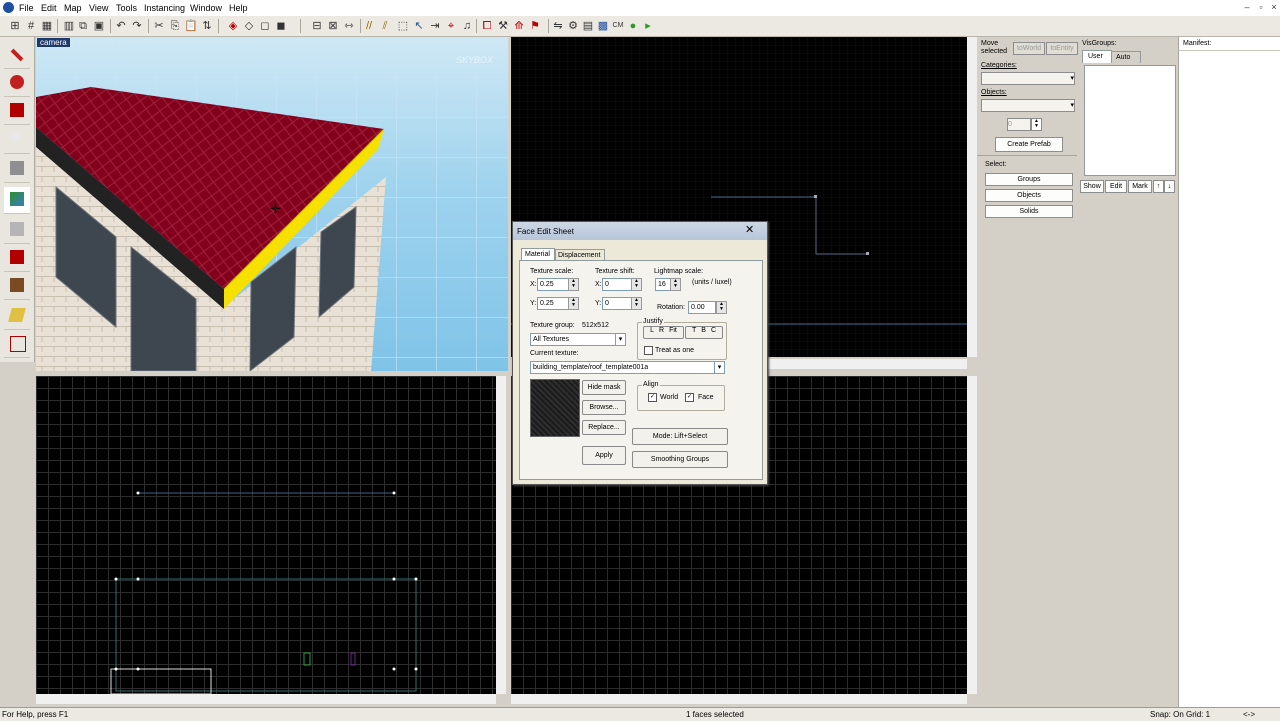 This screenshot has height=721, width=1280. Describe the element at coordinates (159, 26) in the screenshot. I see `cut-icon: ✂` at that location.